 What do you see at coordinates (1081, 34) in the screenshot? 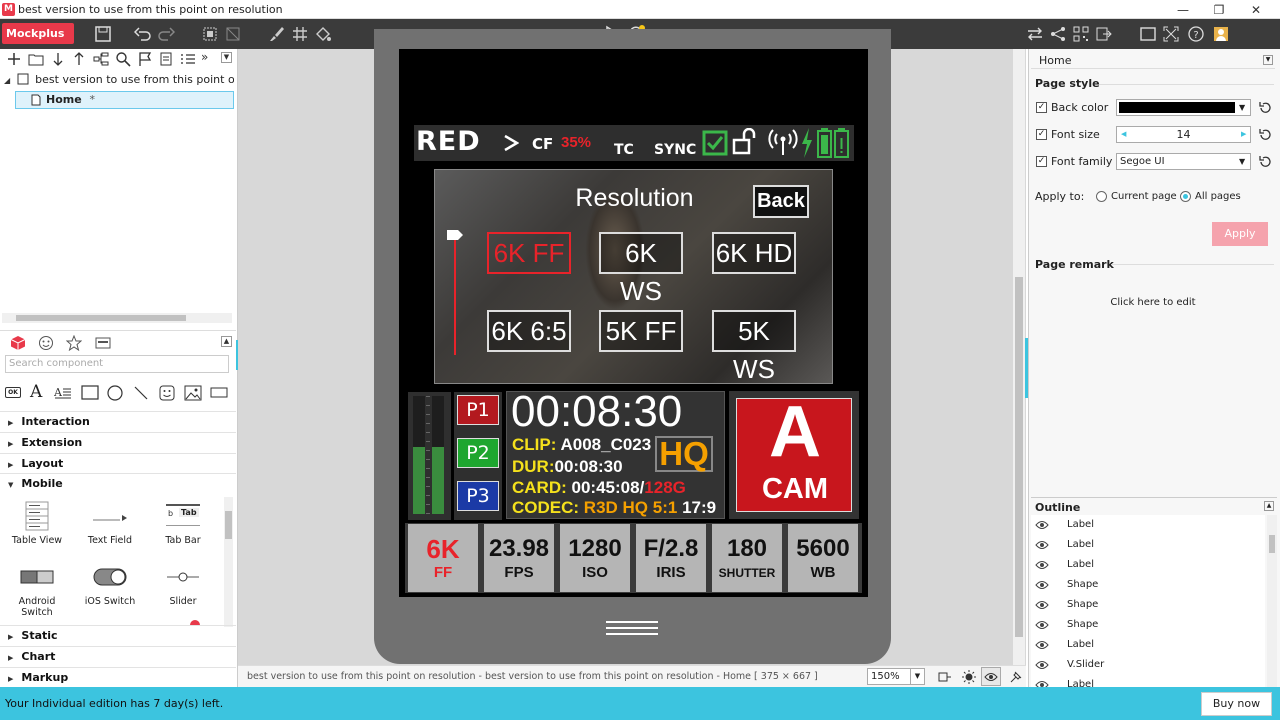
I see `qr-code-icon` at bounding box center [1081, 34].